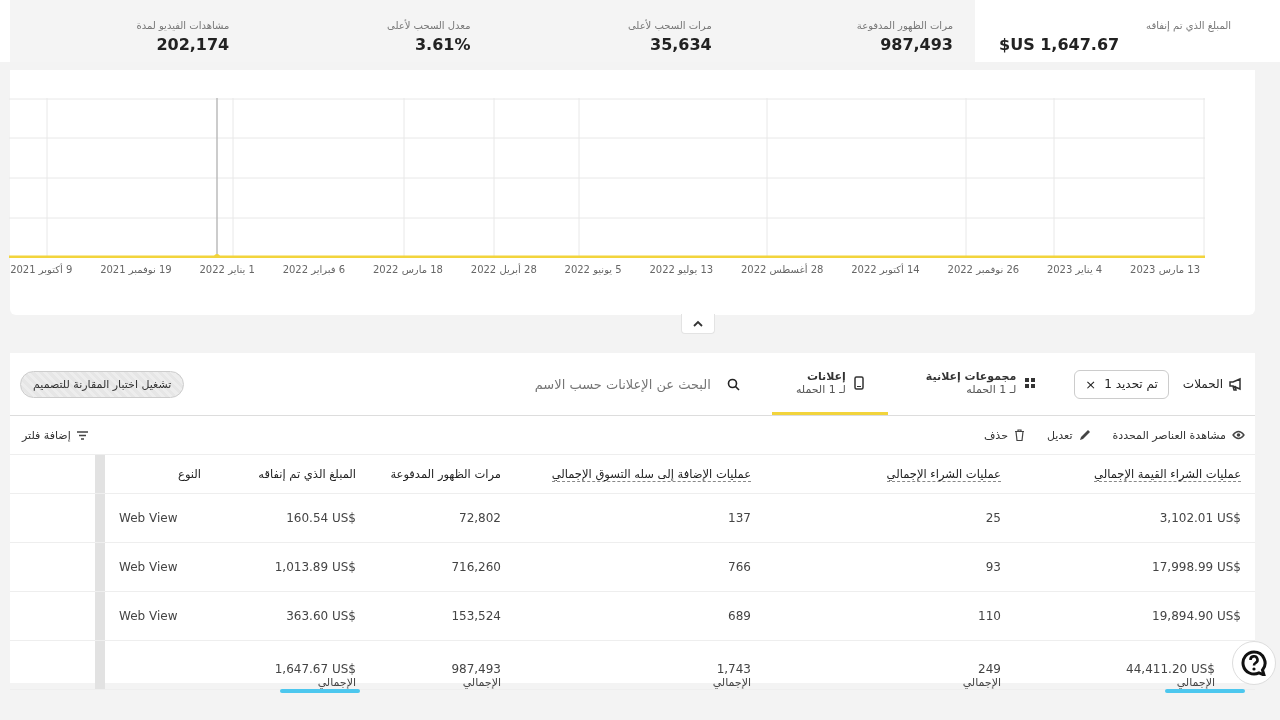 The width and height of the screenshot is (1280, 720). I want to click on table-cell: 1,013.89 US$, so click(315, 567).